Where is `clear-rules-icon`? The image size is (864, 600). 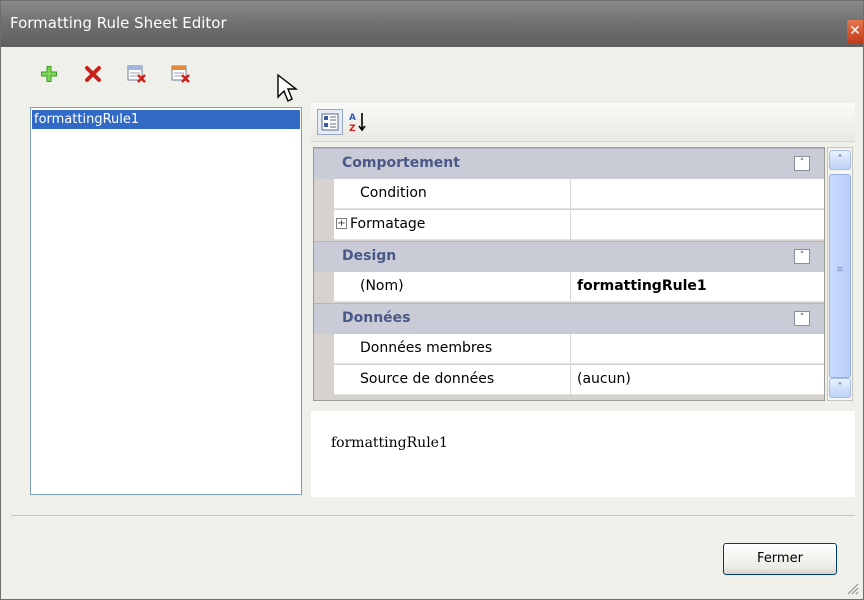 clear-rules-icon is located at coordinates (180, 74).